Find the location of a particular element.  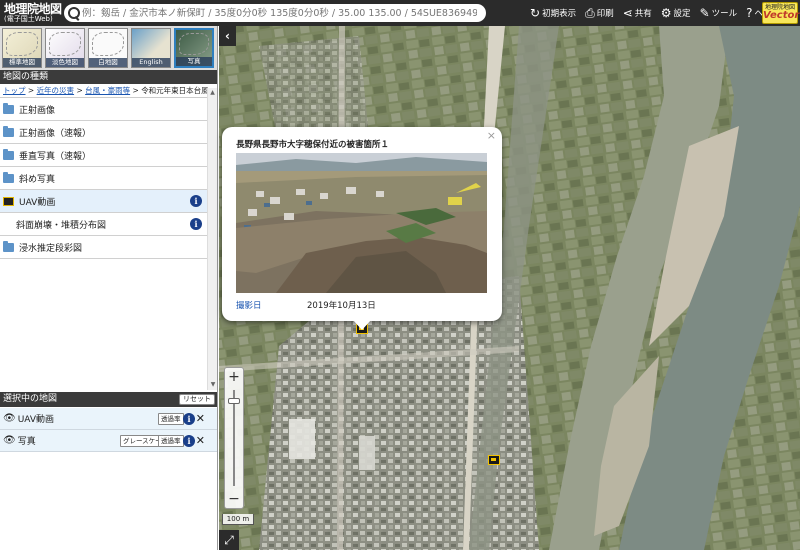

damage-photo is located at coordinates (361, 223).